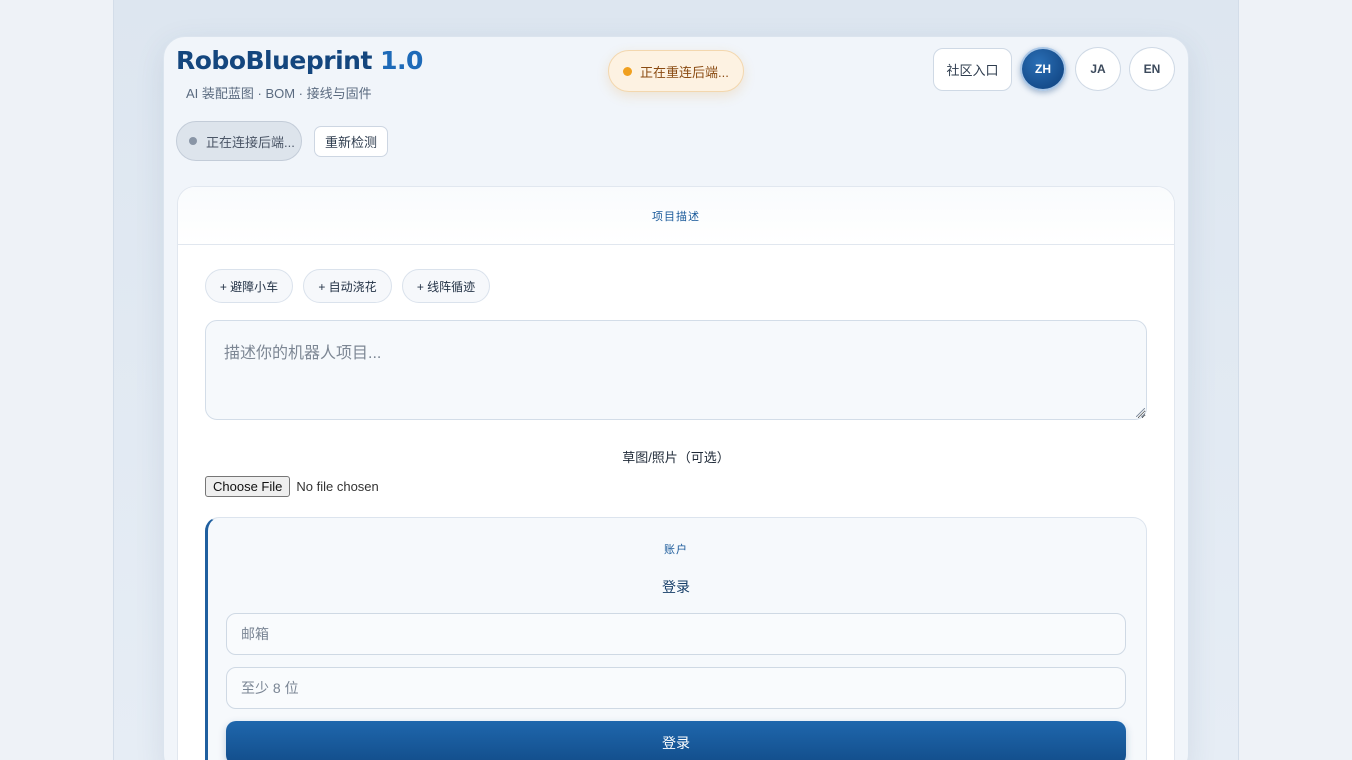 The width and height of the screenshot is (1352, 760). What do you see at coordinates (676, 688) in the screenshot?
I see `password-field` at bounding box center [676, 688].